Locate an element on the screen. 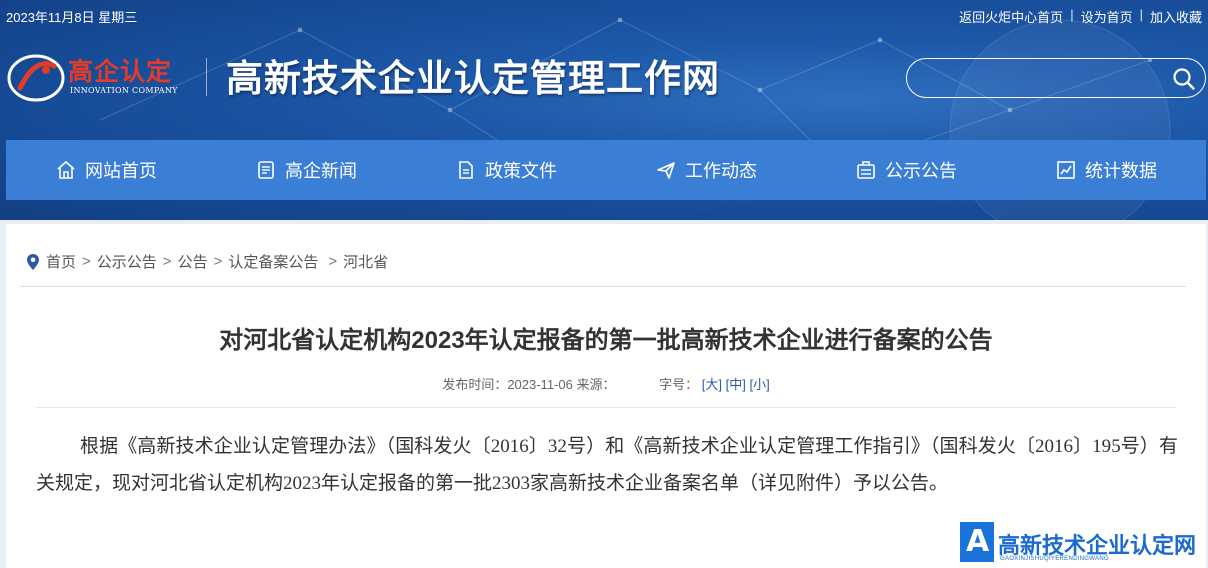  logo-divider is located at coordinates (206, 77).